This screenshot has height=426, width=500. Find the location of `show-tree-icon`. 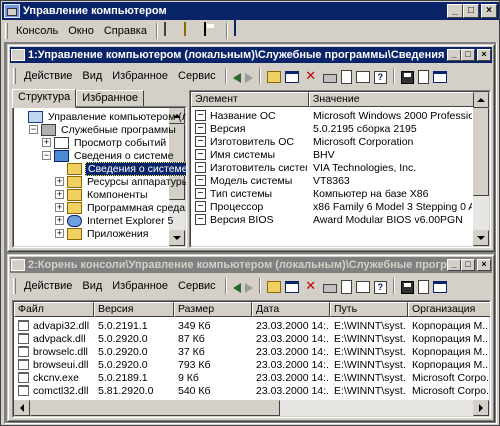

show-tree-icon is located at coordinates (291, 287).